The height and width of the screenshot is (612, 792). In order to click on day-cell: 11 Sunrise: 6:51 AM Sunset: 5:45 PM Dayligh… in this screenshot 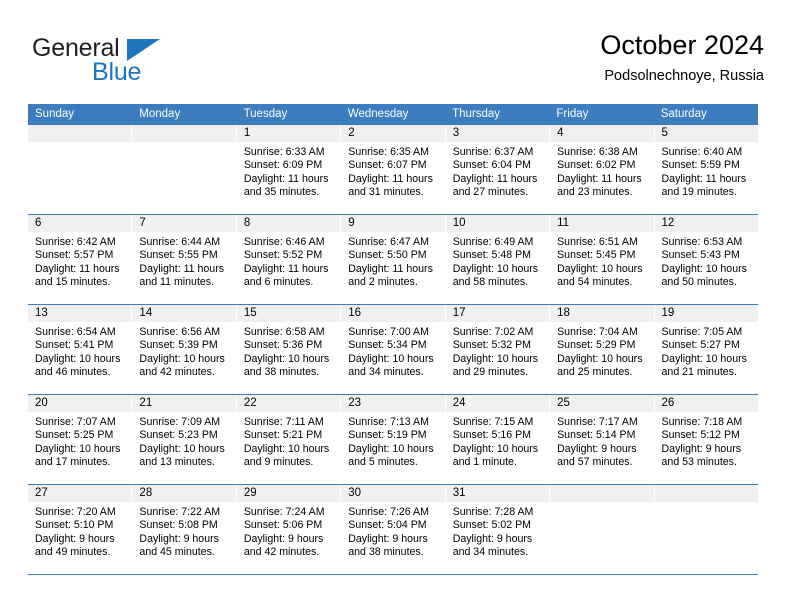, I will do `click(602, 259)`.